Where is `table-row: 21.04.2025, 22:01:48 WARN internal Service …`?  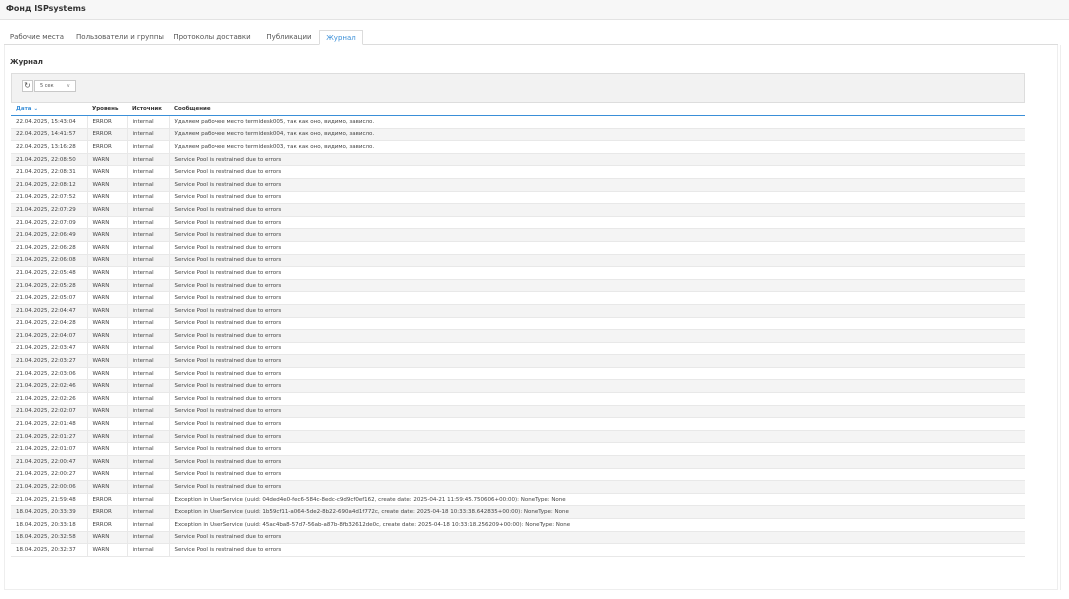
table-row: 21.04.2025, 22:01:48 WARN internal Service … is located at coordinates (518, 424).